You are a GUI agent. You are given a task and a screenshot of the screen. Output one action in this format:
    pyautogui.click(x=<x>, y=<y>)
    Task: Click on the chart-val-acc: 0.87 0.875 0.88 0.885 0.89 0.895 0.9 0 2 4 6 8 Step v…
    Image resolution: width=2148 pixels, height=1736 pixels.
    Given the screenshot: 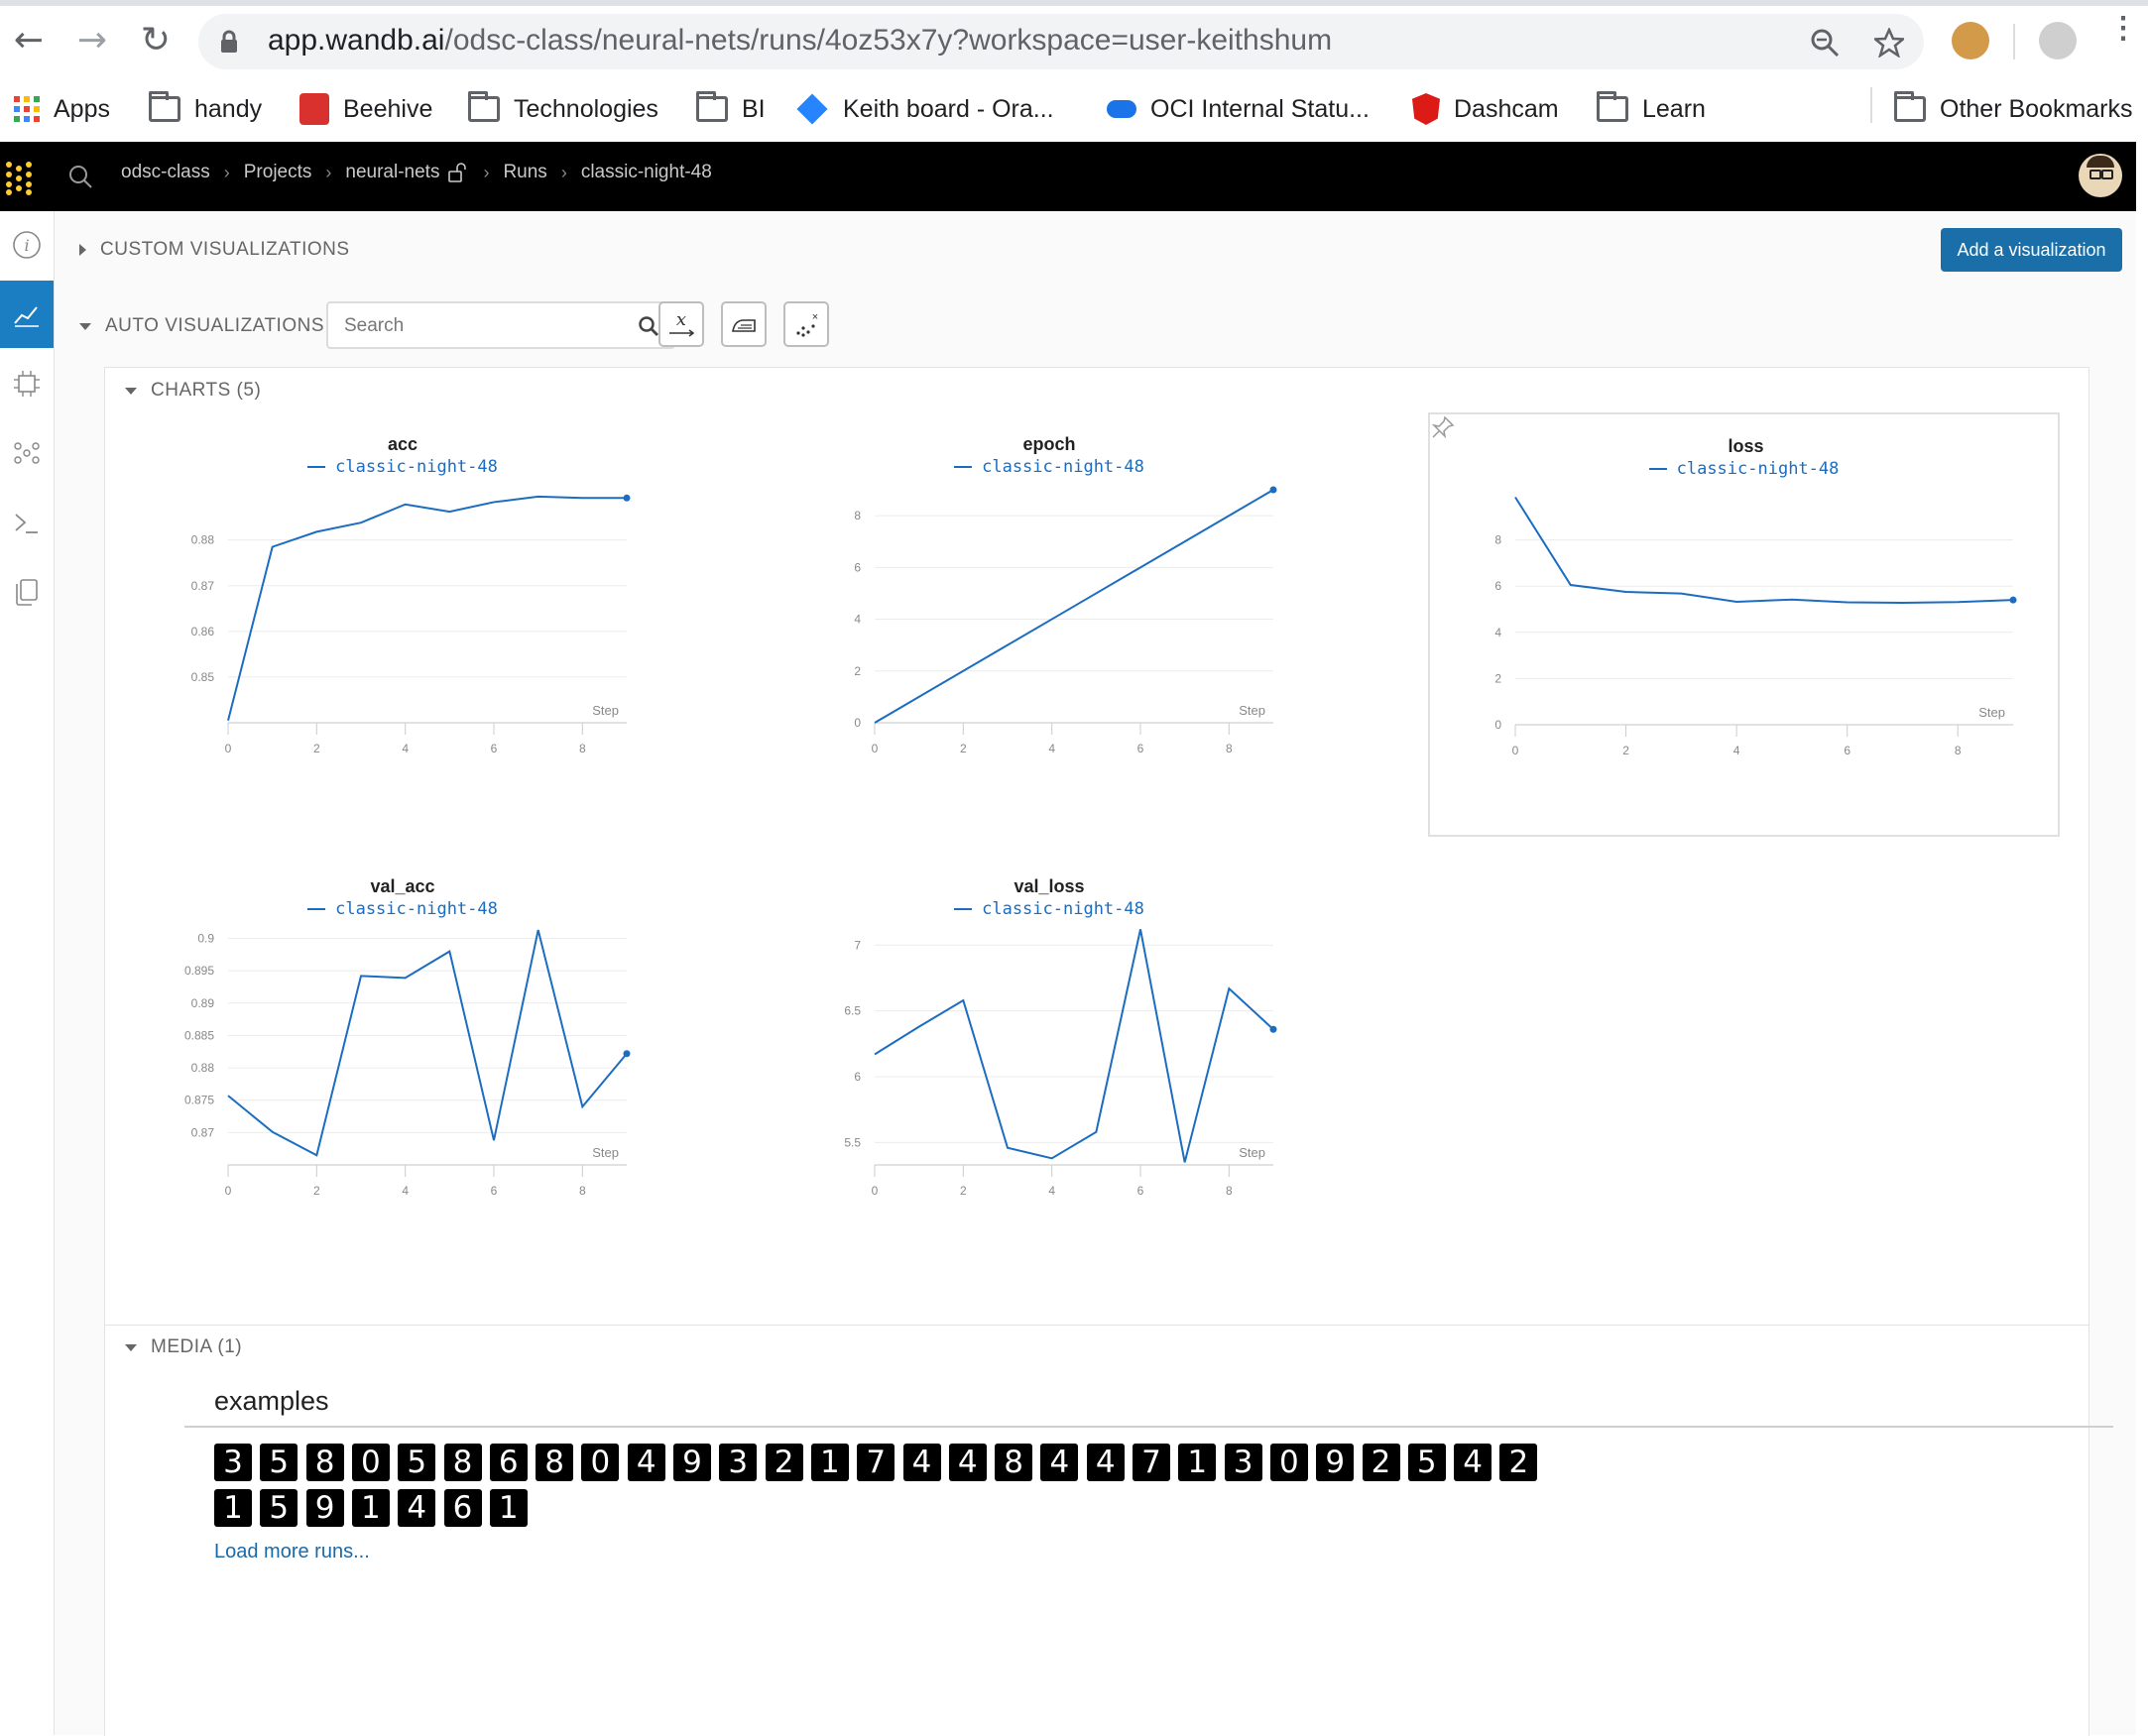 What is the action you would take?
    pyautogui.click(x=402, y=1043)
    